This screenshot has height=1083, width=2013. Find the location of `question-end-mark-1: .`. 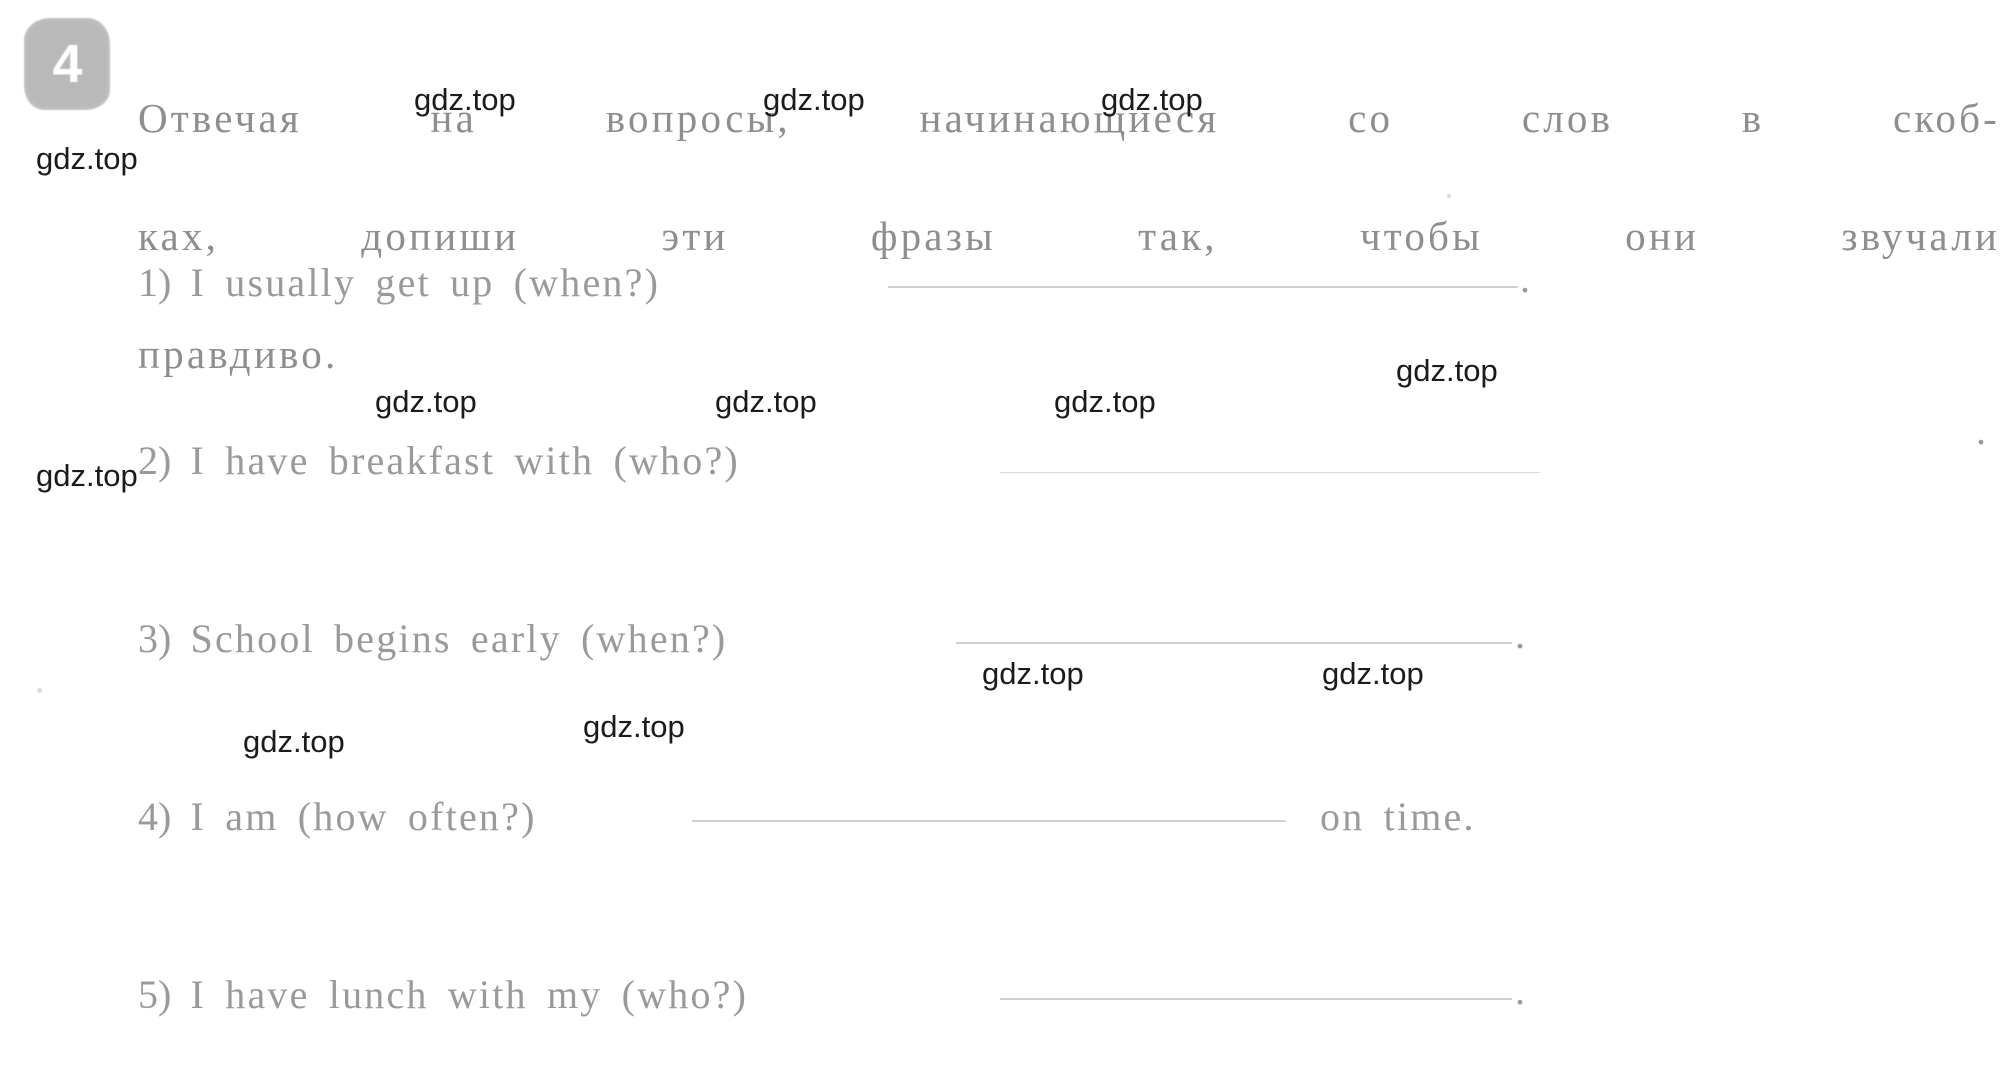

question-end-mark-1: . is located at coordinates (1526, 278).